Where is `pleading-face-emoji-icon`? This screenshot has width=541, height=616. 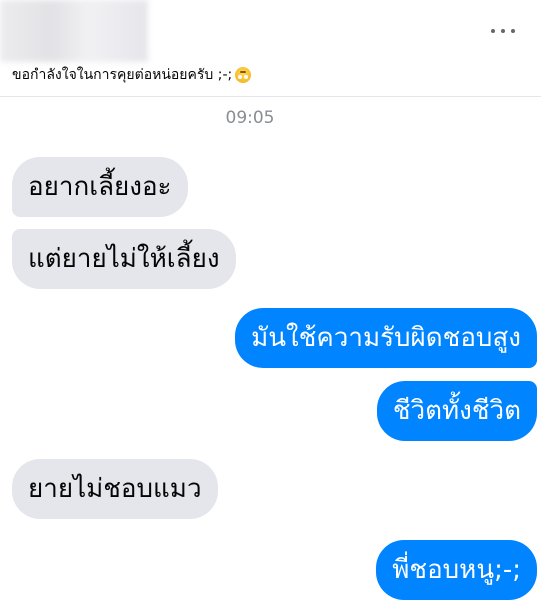
pleading-face-emoji-icon is located at coordinates (243, 75).